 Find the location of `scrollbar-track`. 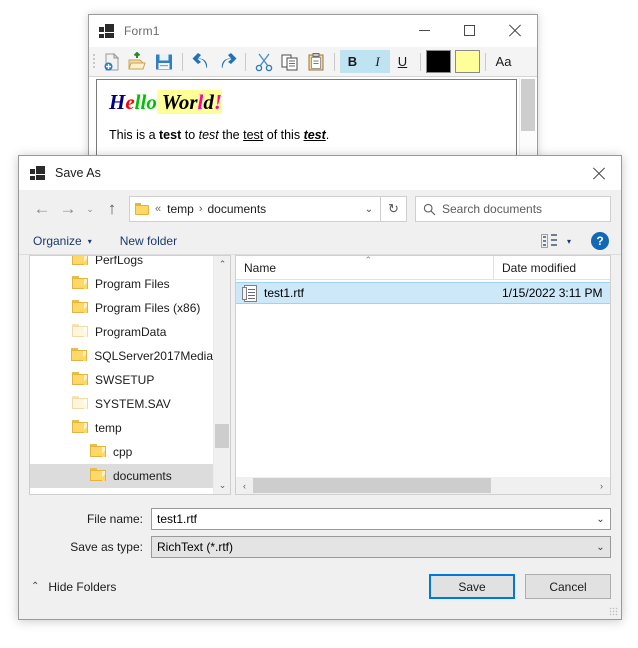

scrollbar-track is located at coordinates (423, 485).